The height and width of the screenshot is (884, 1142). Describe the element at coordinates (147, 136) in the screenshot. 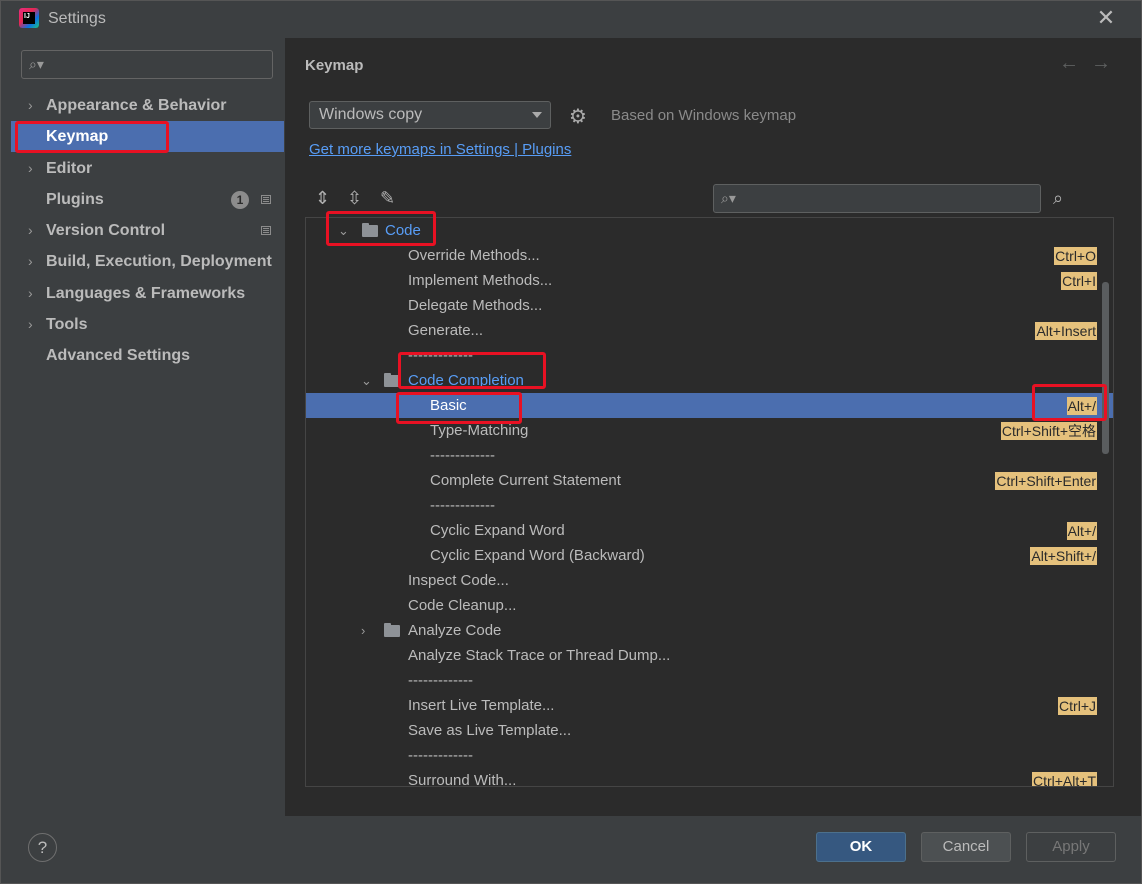

I see `sidebar-item-keymap: Keymap` at that location.